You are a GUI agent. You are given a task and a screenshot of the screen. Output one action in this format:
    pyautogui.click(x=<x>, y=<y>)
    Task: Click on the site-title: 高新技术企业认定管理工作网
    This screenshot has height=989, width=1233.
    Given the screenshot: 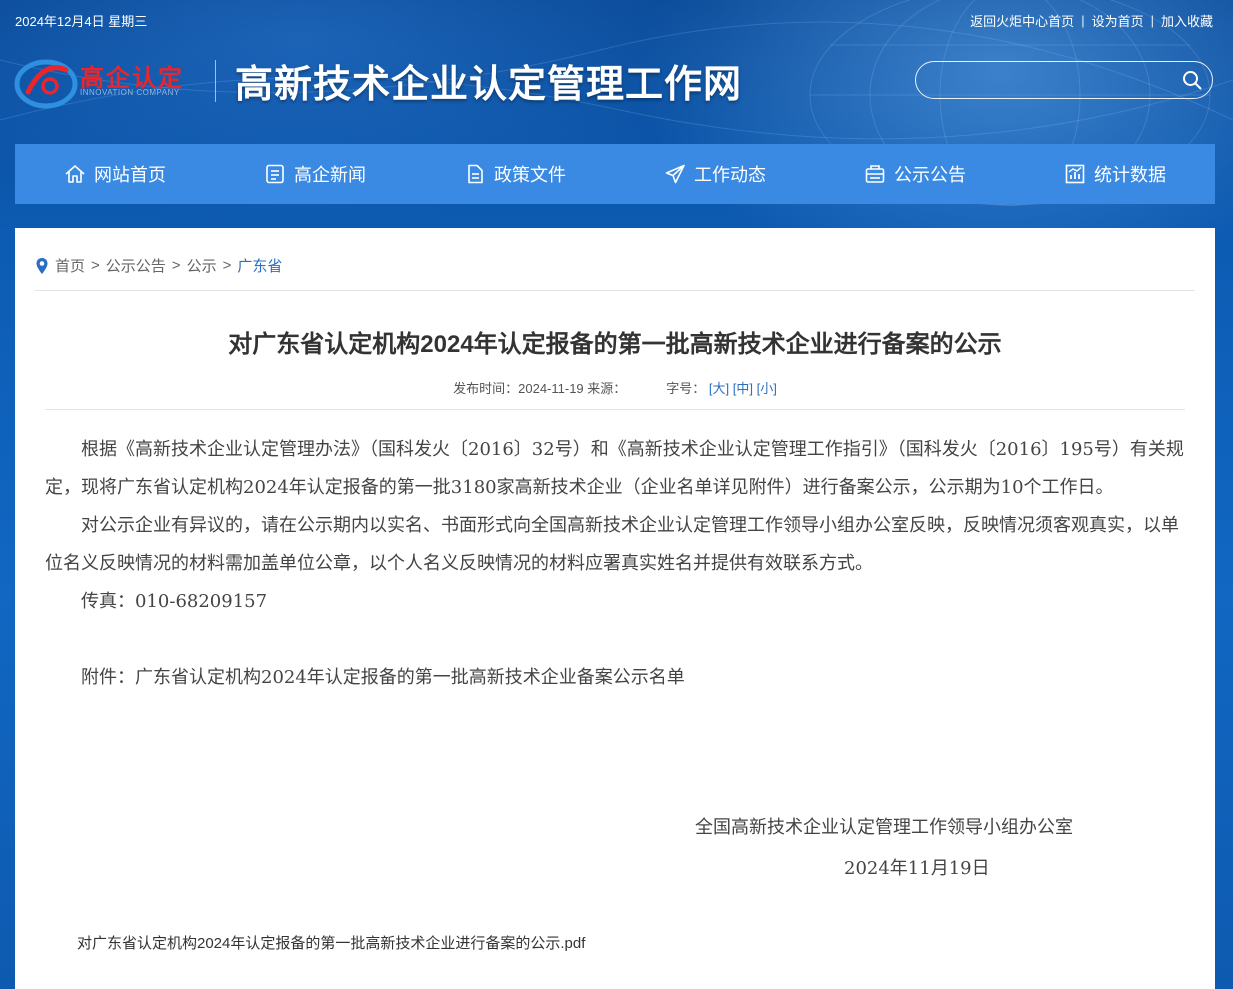 What is the action you would take?
    pyautogui.click(x=489, y=83)
    